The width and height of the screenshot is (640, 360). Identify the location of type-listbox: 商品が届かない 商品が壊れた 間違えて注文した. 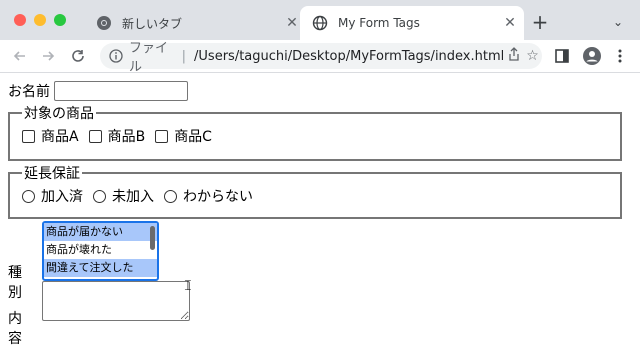
(100, 251).